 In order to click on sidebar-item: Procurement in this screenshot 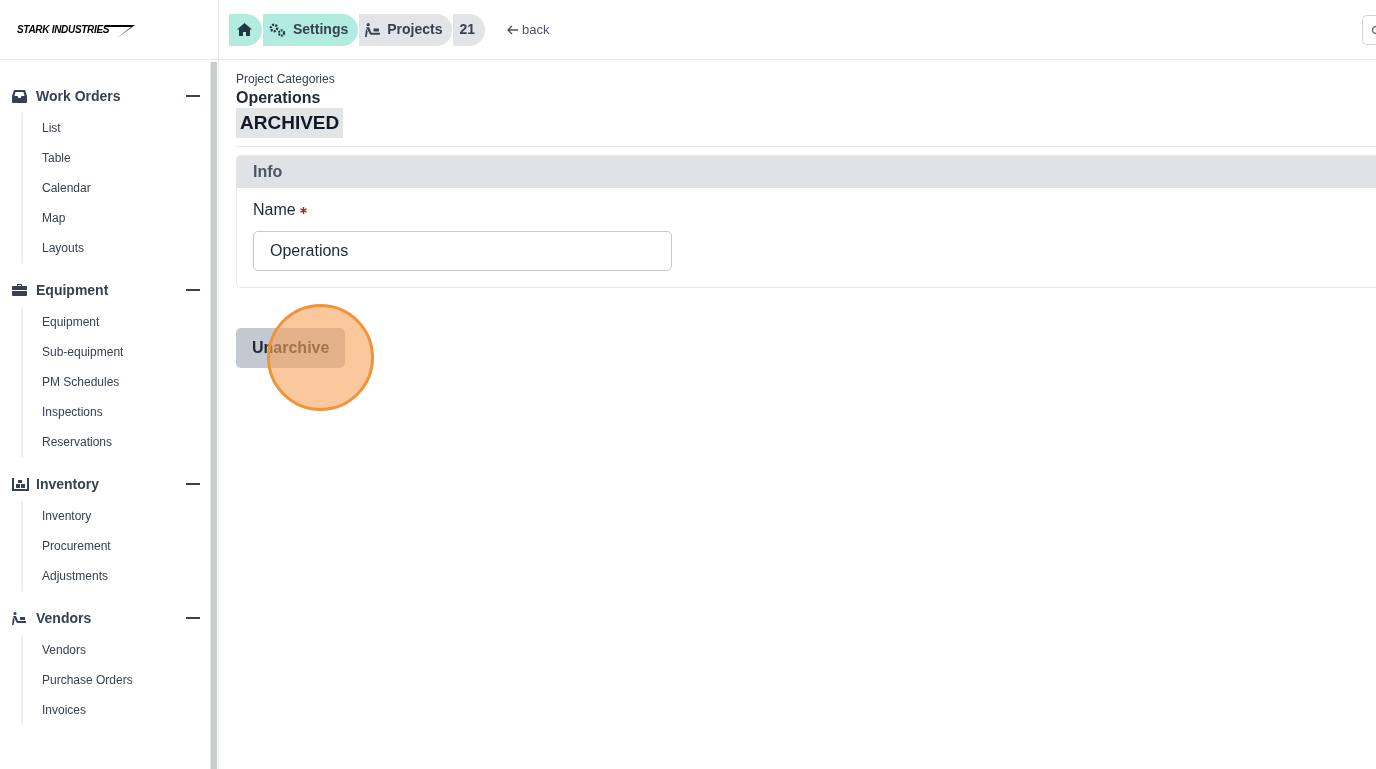, I will do `click(121, 546)`.